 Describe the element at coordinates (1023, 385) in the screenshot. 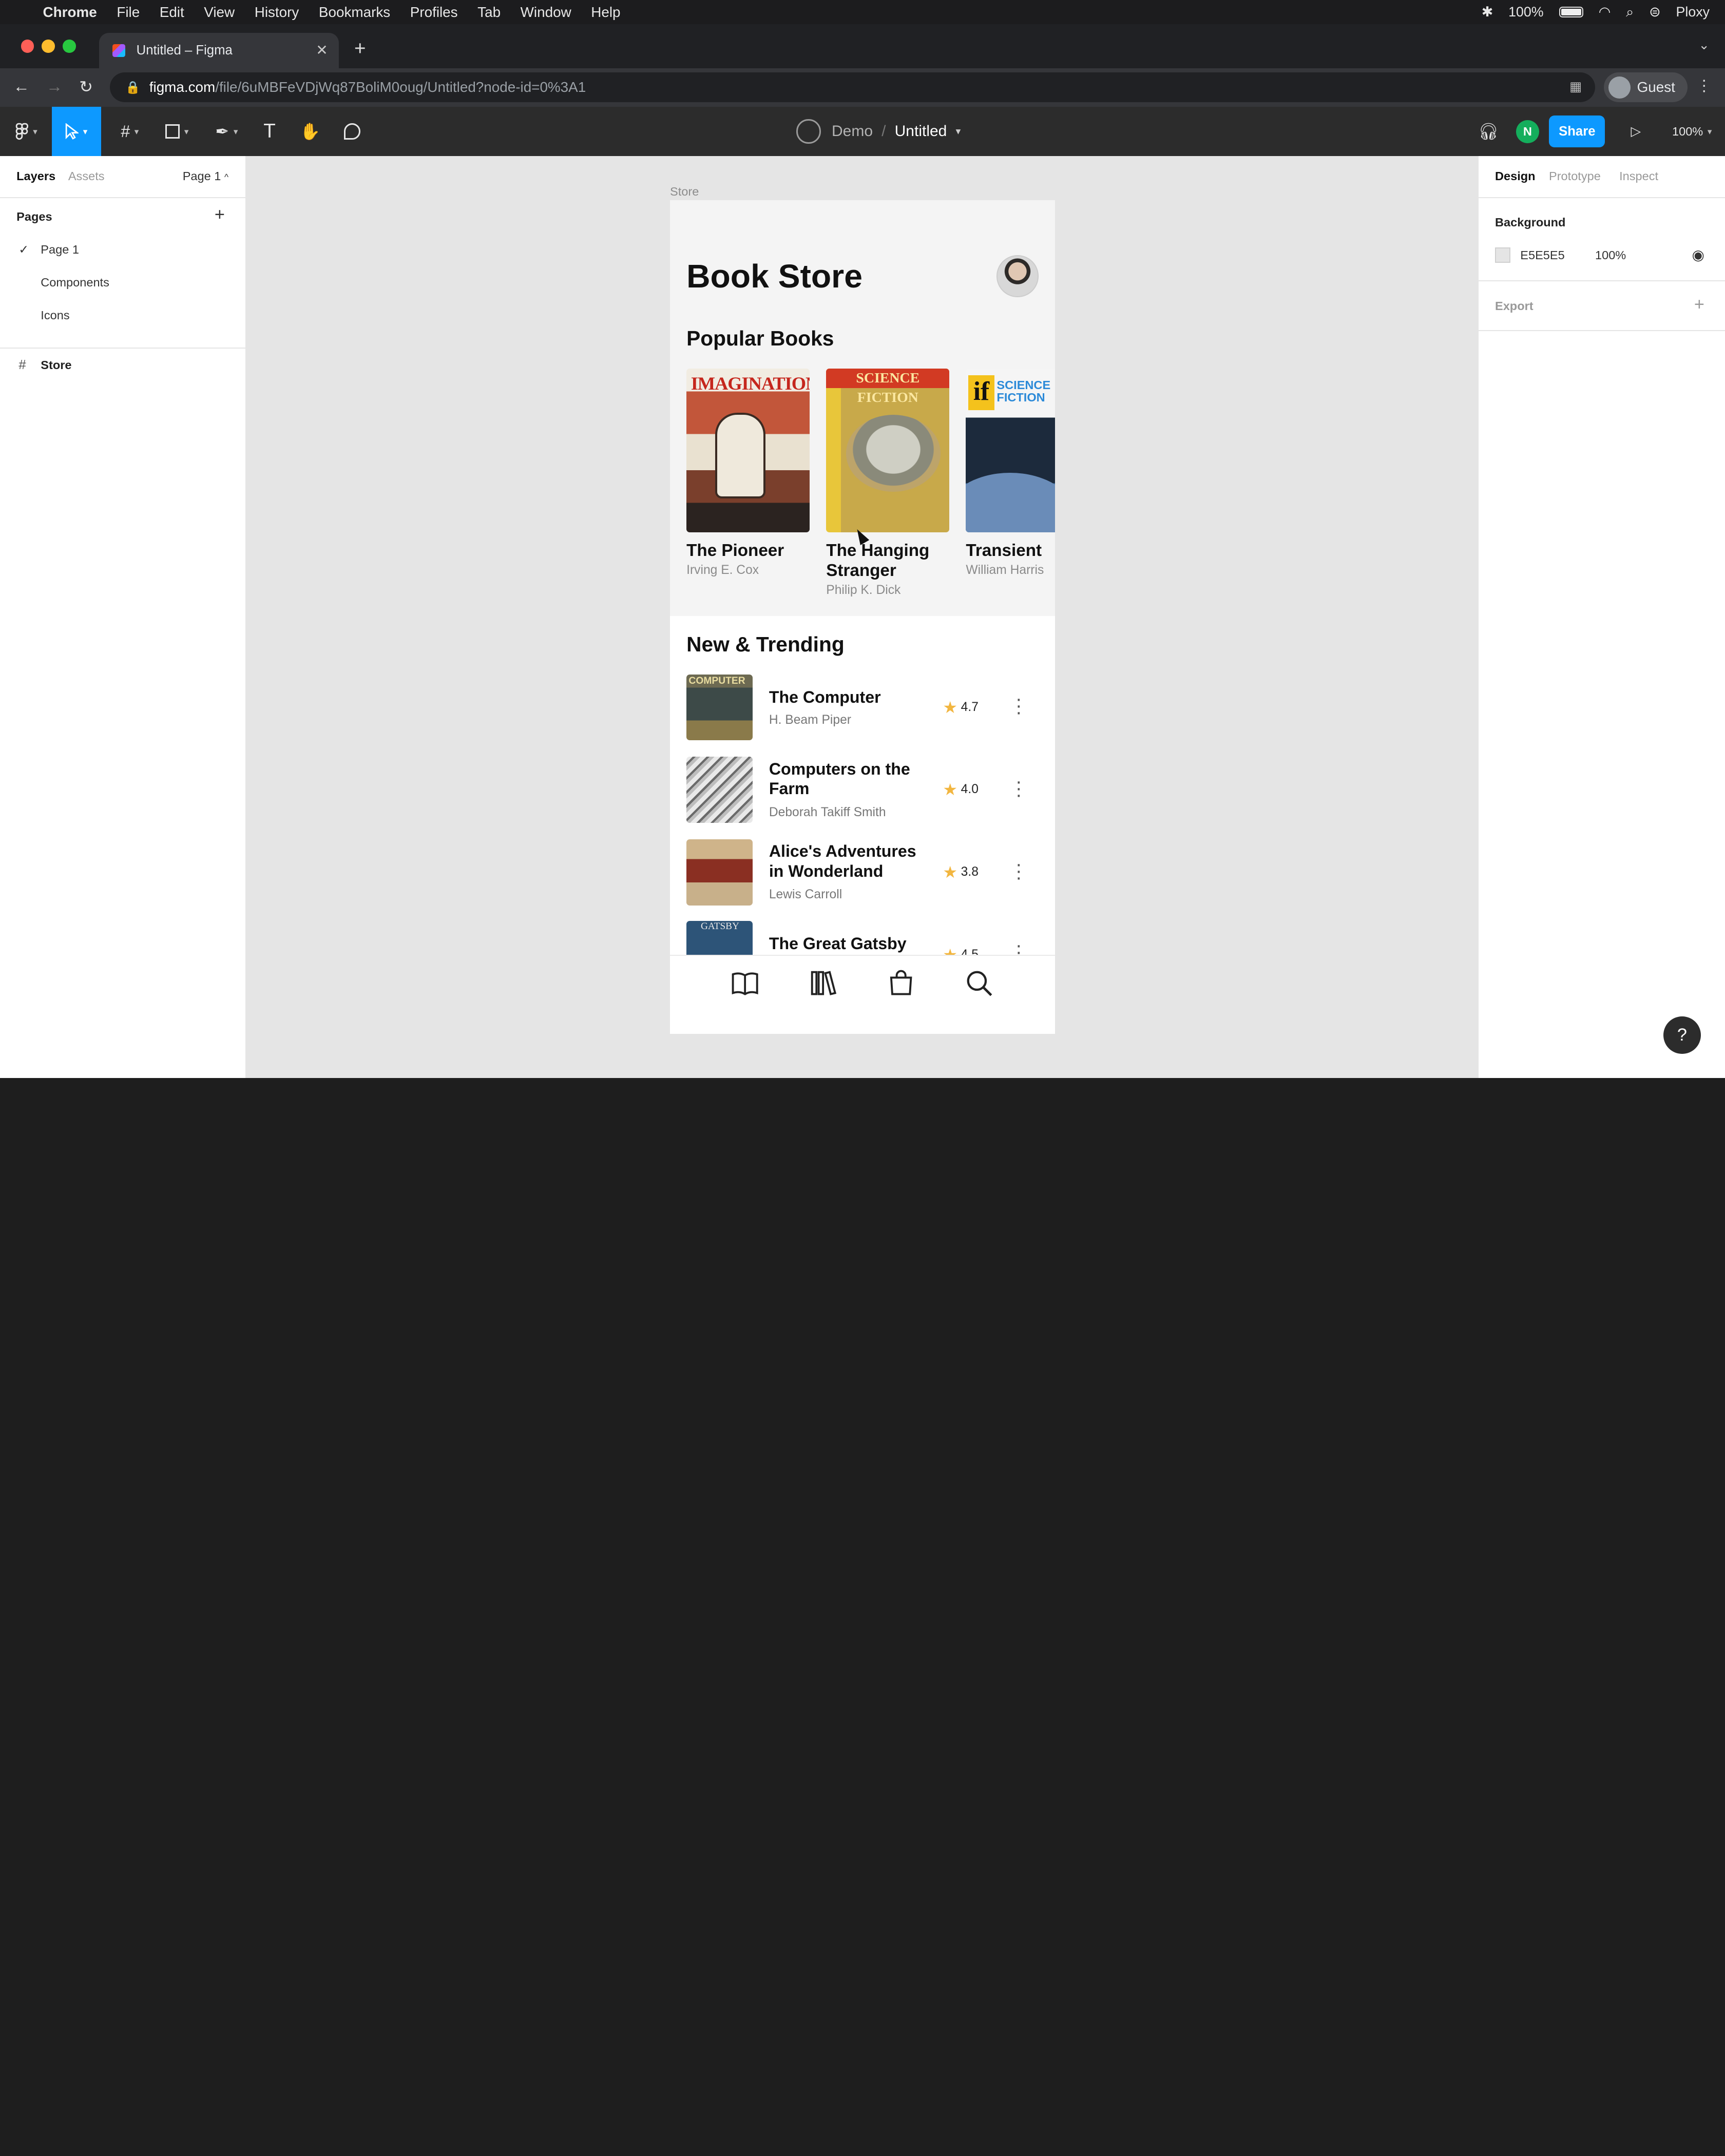

I see `cover-subtitle-line: SCIENCE` at that location.